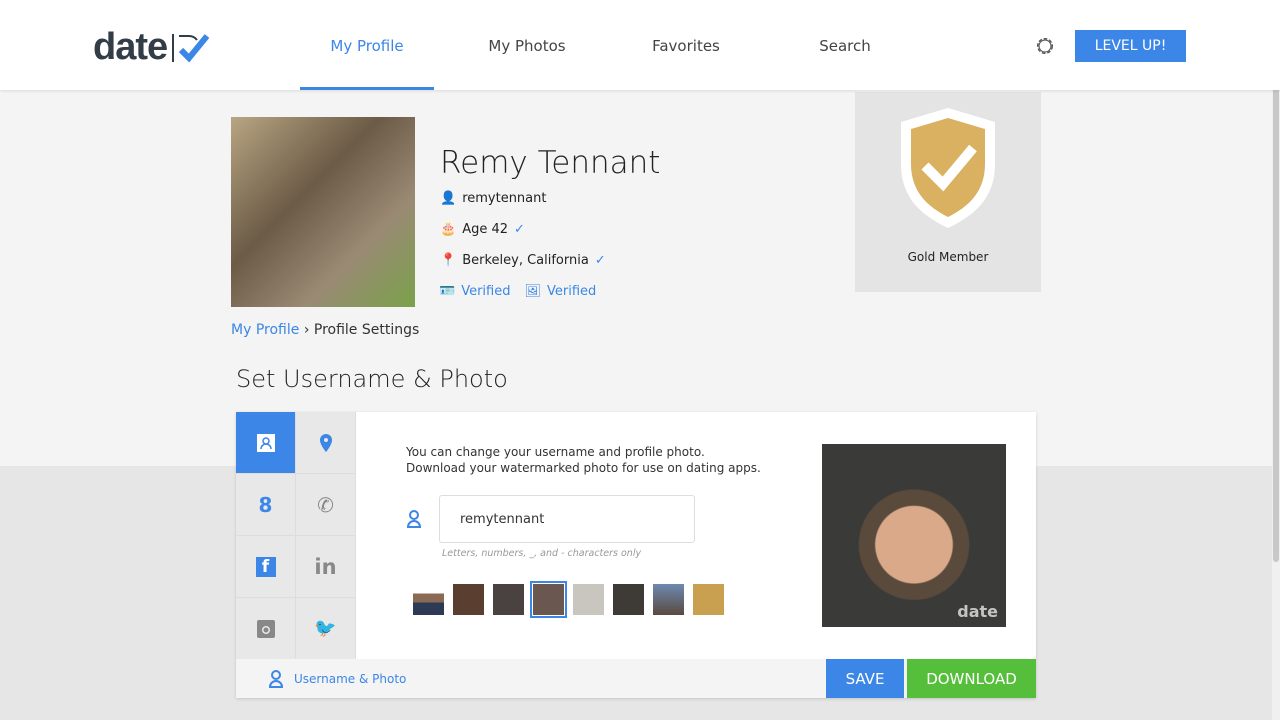 Image resolution: width=1280 pixels, height=720 pixels. What do you see at coordinates (567, 519) in the screenshot?
I see `username-input` at bounding box center [567, 519].